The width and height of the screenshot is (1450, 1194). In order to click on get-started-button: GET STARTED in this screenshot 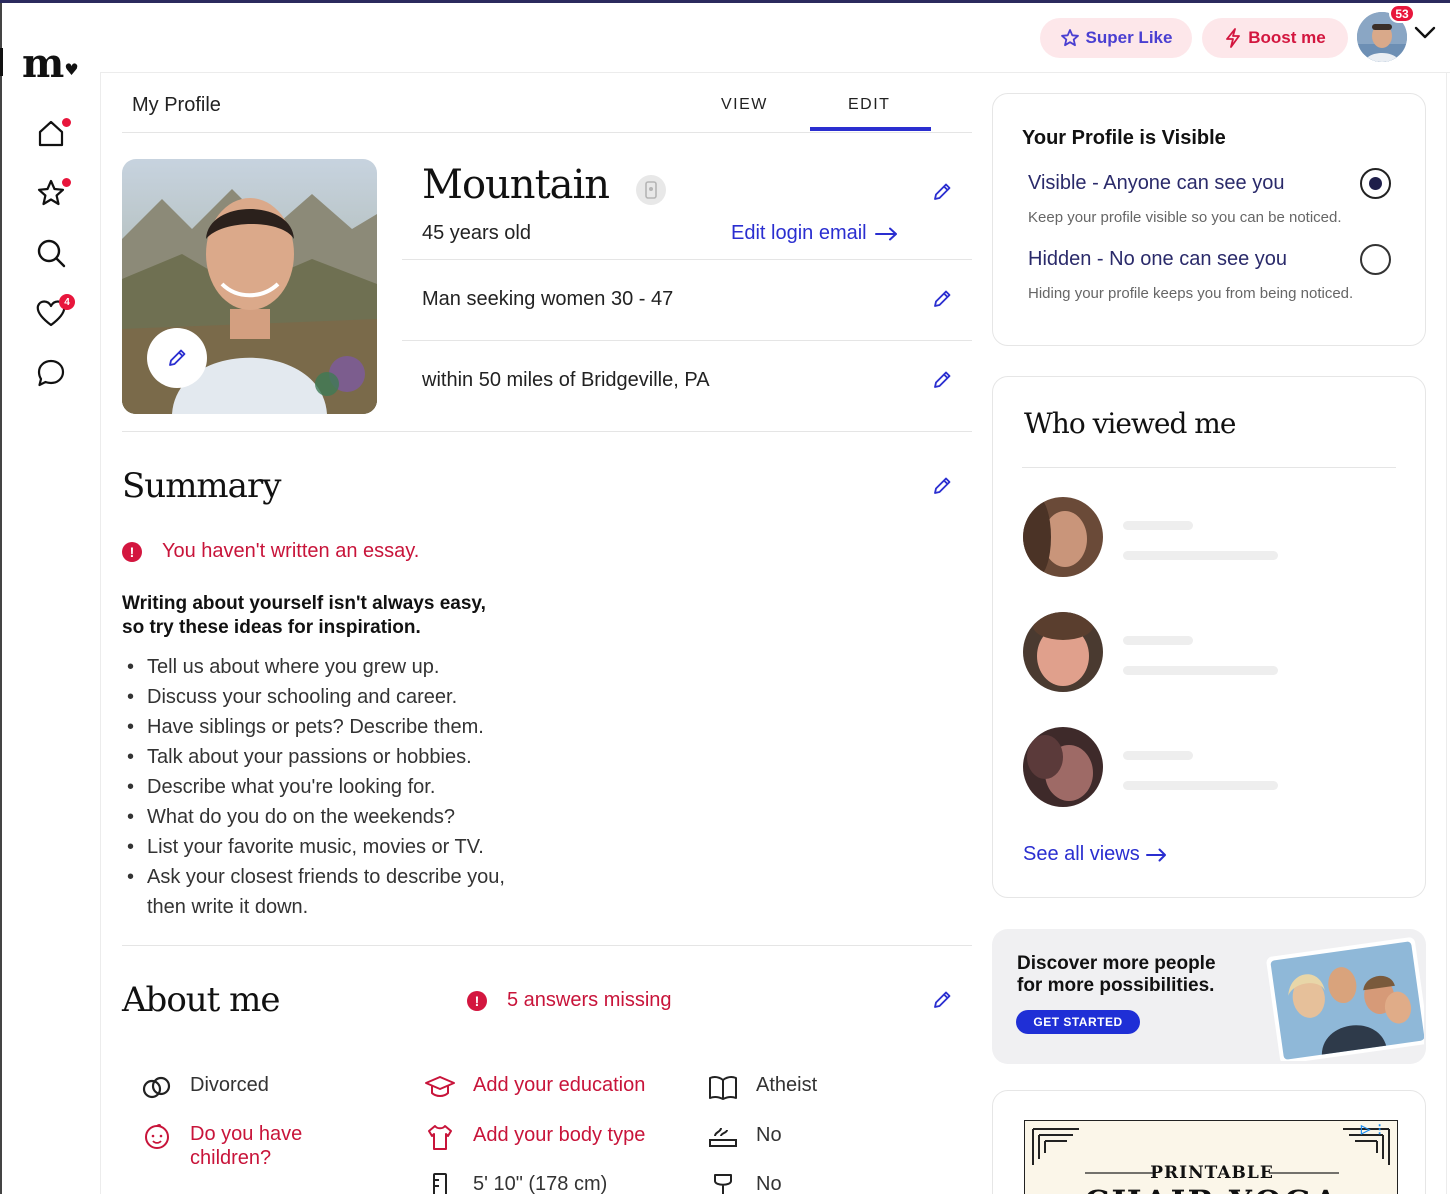, I will do `click(1078, 1022)`.